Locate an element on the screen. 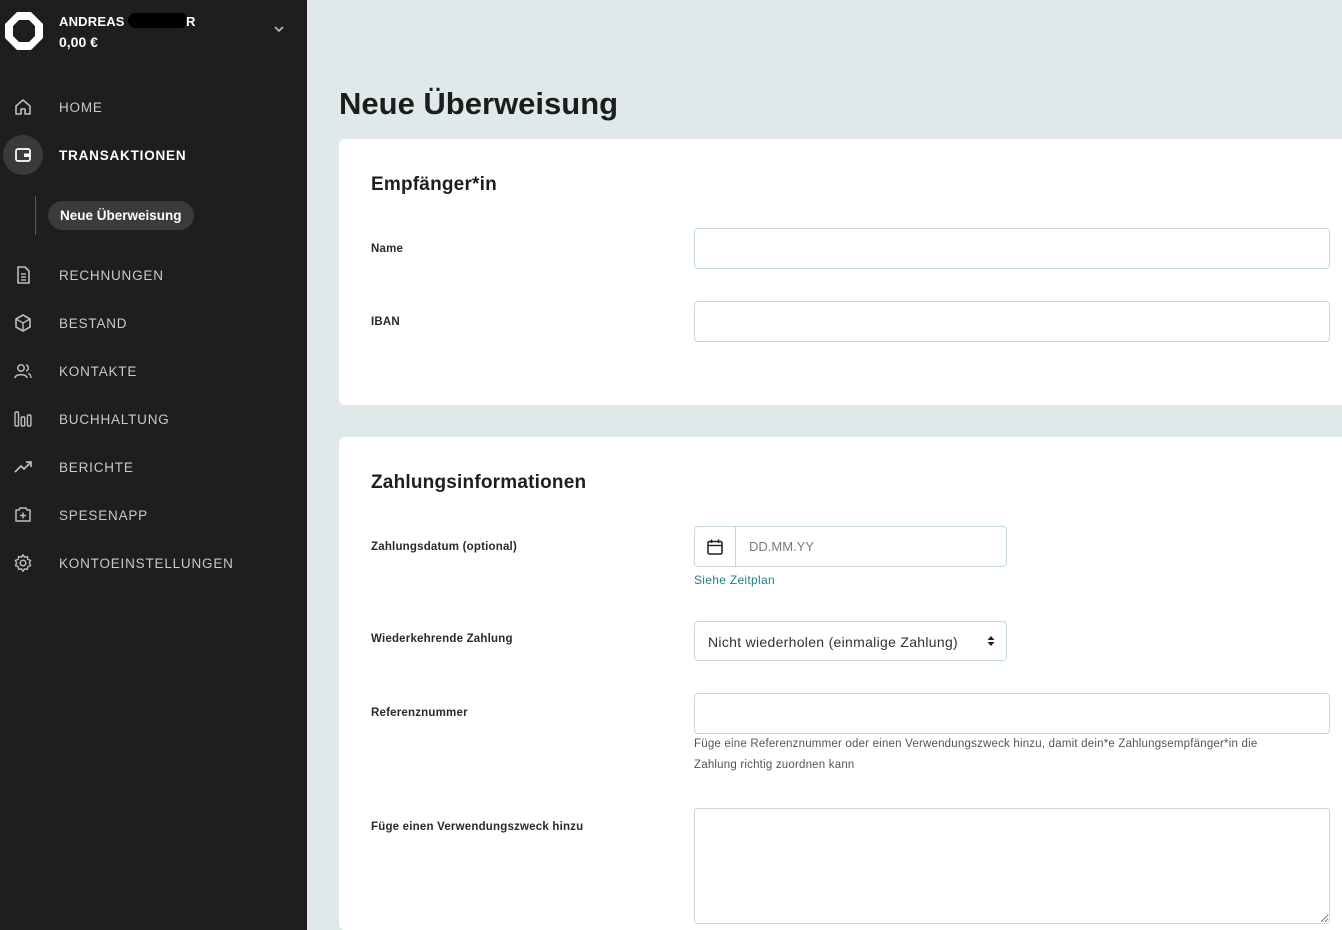  trending-up-icon is located at coordinates (23, 467).